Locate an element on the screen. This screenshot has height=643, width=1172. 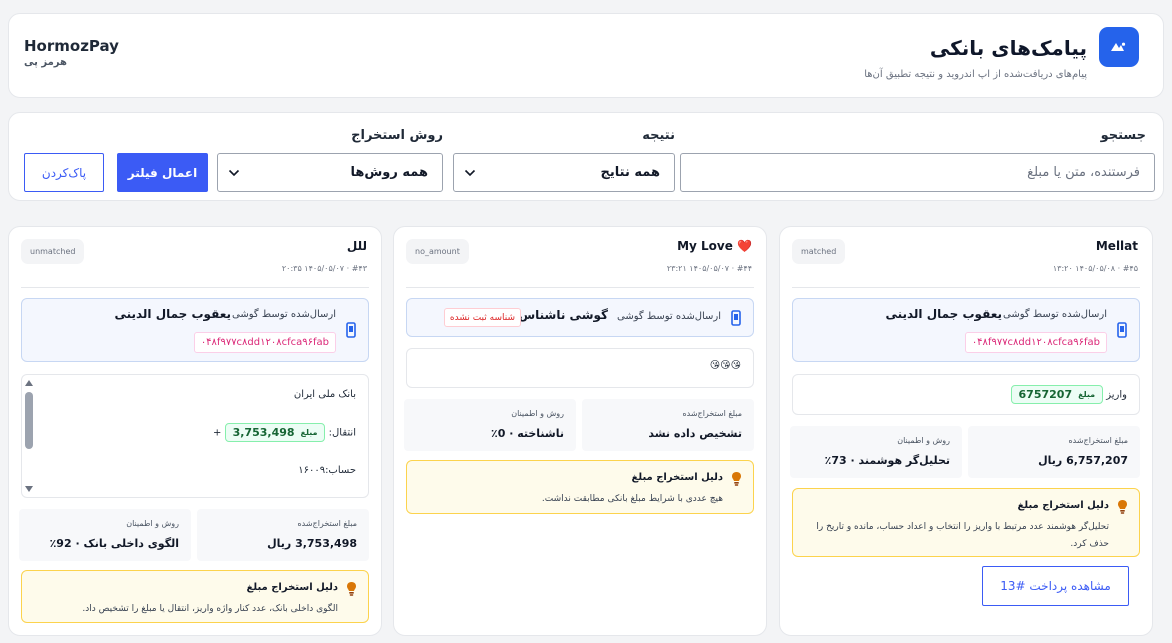
brand-subtitle: هرمز پی is located at coordinates (45, 62).